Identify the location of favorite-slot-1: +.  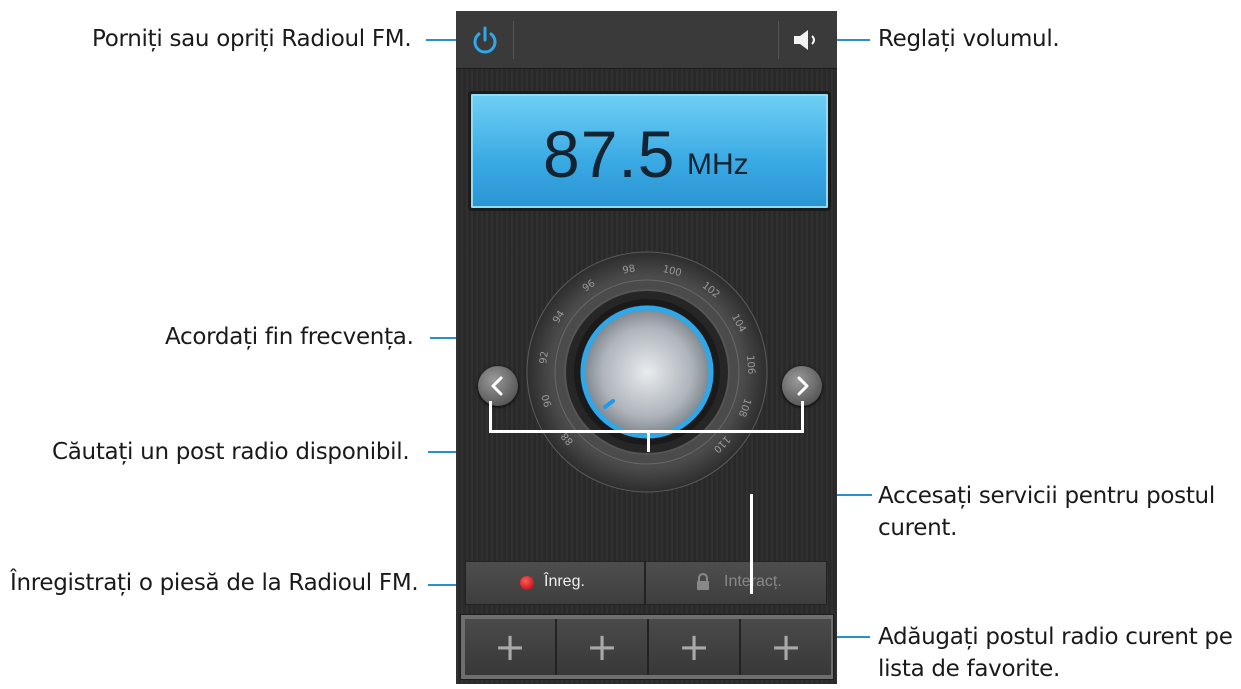
(511, 647).